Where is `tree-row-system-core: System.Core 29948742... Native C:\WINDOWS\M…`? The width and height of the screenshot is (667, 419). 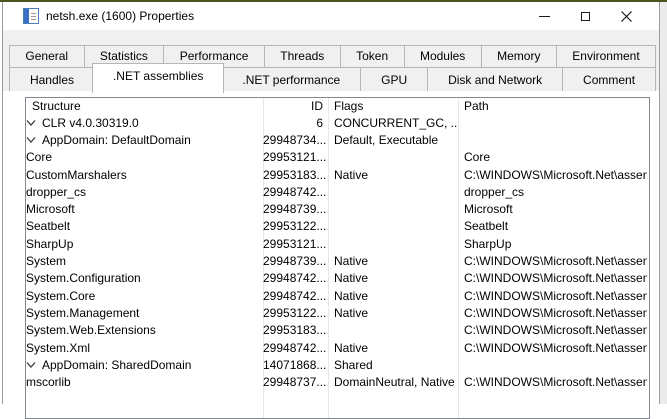 tree-row-system-core: System.Core 29948742... Native C:\WINDOWS\M… is located at coordinates (337, 295).